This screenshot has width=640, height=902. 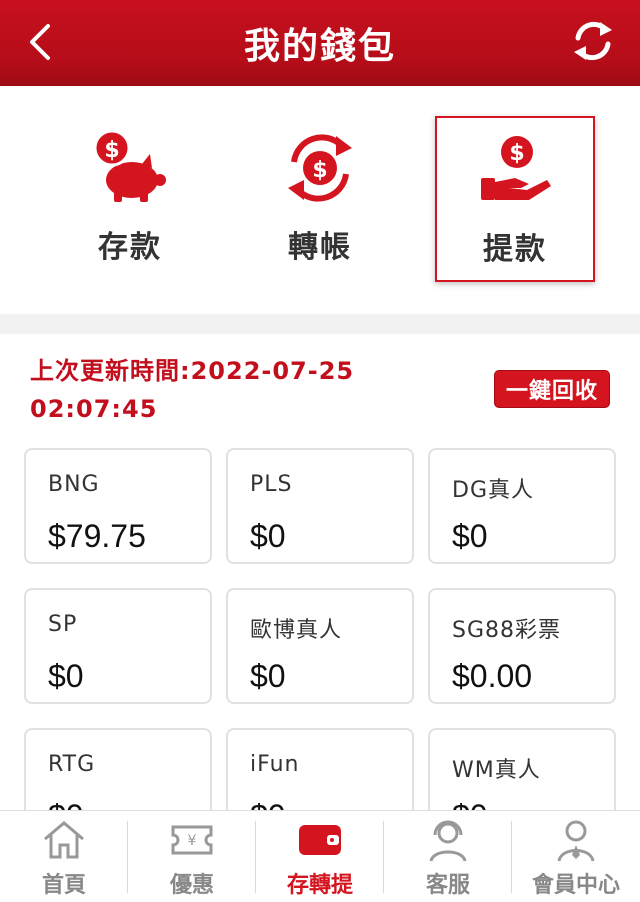 What do you see at coordinates (192, 856) in the screenshot?
I see `tab-promotions: ¥ 優惠` at bounding box center [192, 856].